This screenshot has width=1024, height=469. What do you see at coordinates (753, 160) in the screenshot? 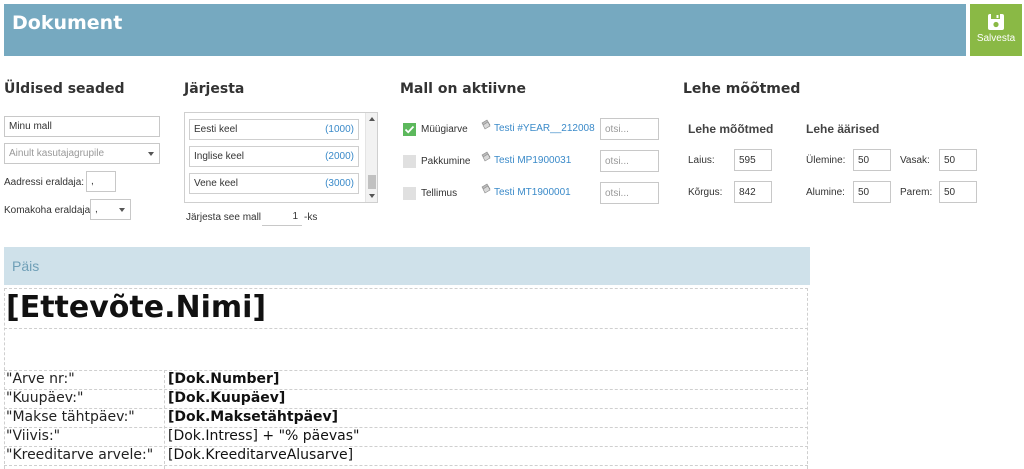
I see `width-input: 595` at bounding box center [753, 160].